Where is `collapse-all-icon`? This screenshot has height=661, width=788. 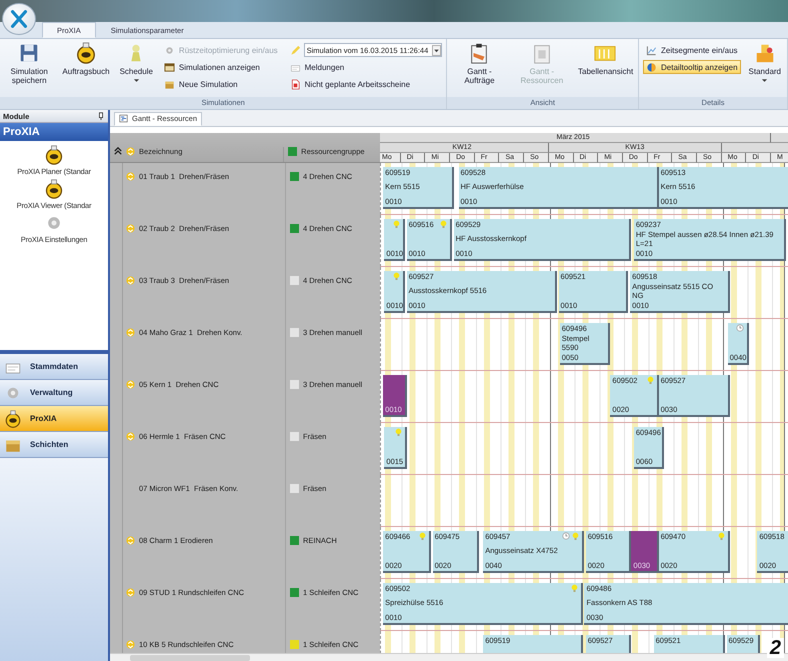
collapse-all-icon is located at coordinates (118, 151).